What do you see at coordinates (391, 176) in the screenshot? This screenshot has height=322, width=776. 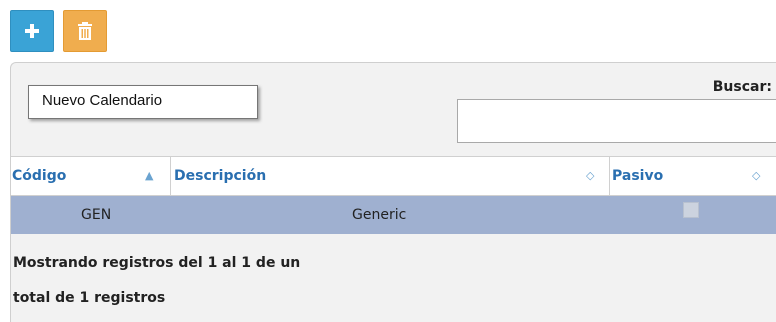 I see `column-header-descripcion: Descripción ◇` at bounding box center [391, 176].